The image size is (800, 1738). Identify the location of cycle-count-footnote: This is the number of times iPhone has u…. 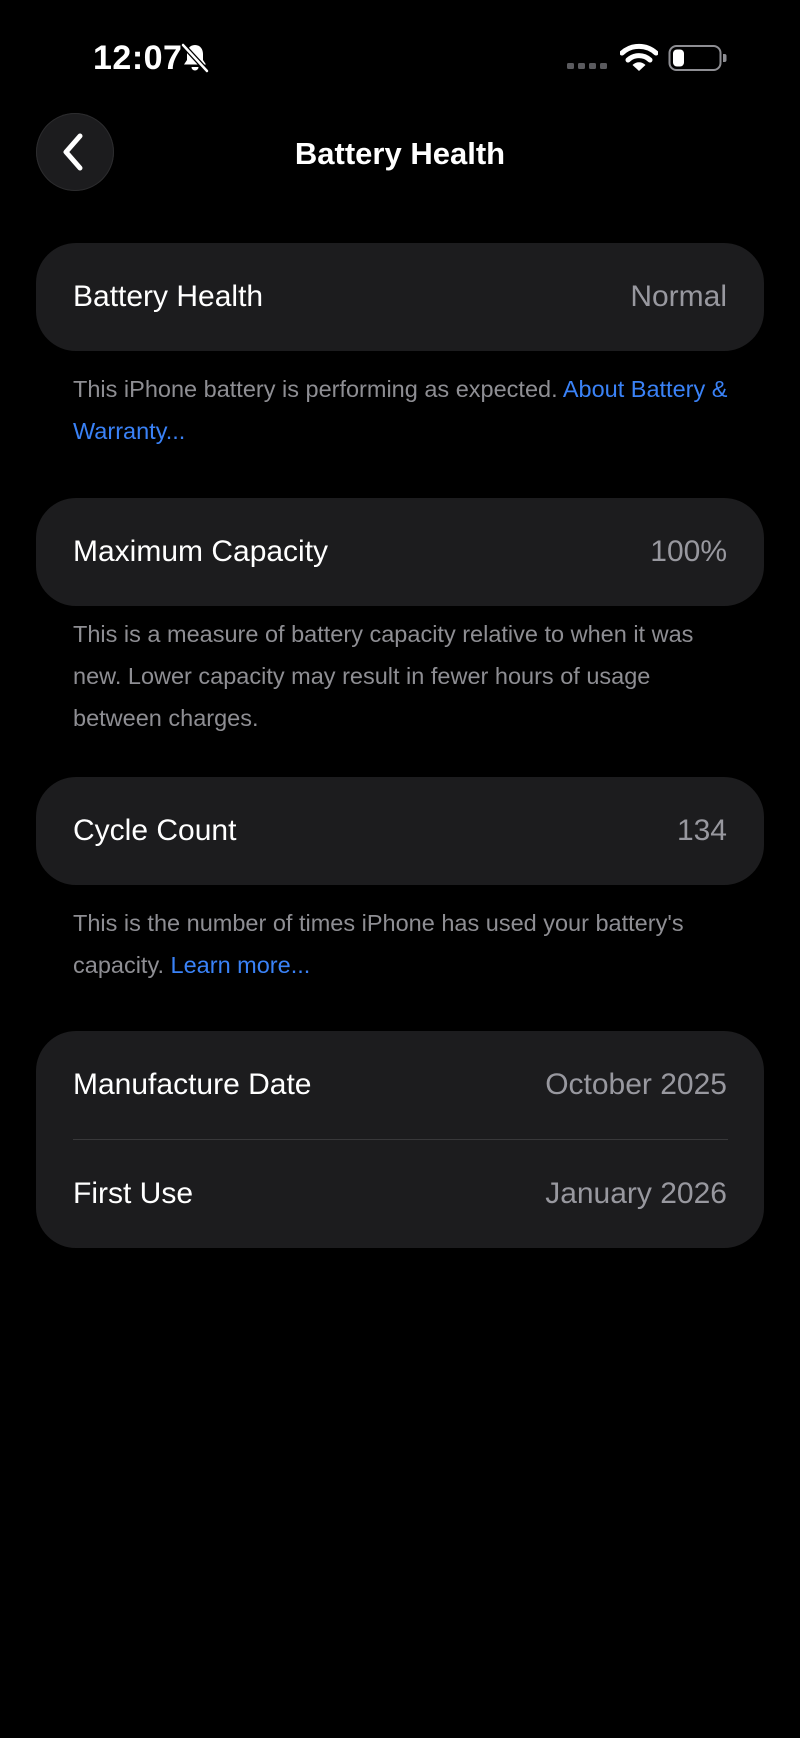
(403, 944).